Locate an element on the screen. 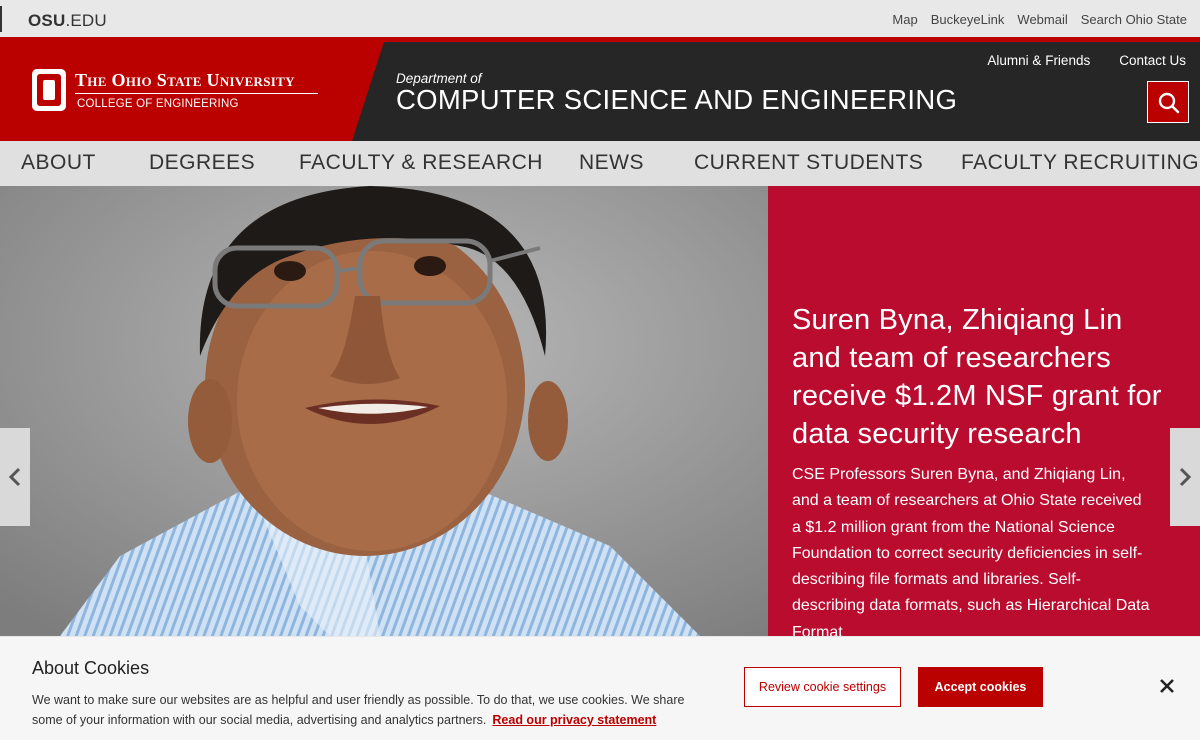 This screenshot has width=1200, height=740. carousel-prev-button is located at coordinates (15, 477).